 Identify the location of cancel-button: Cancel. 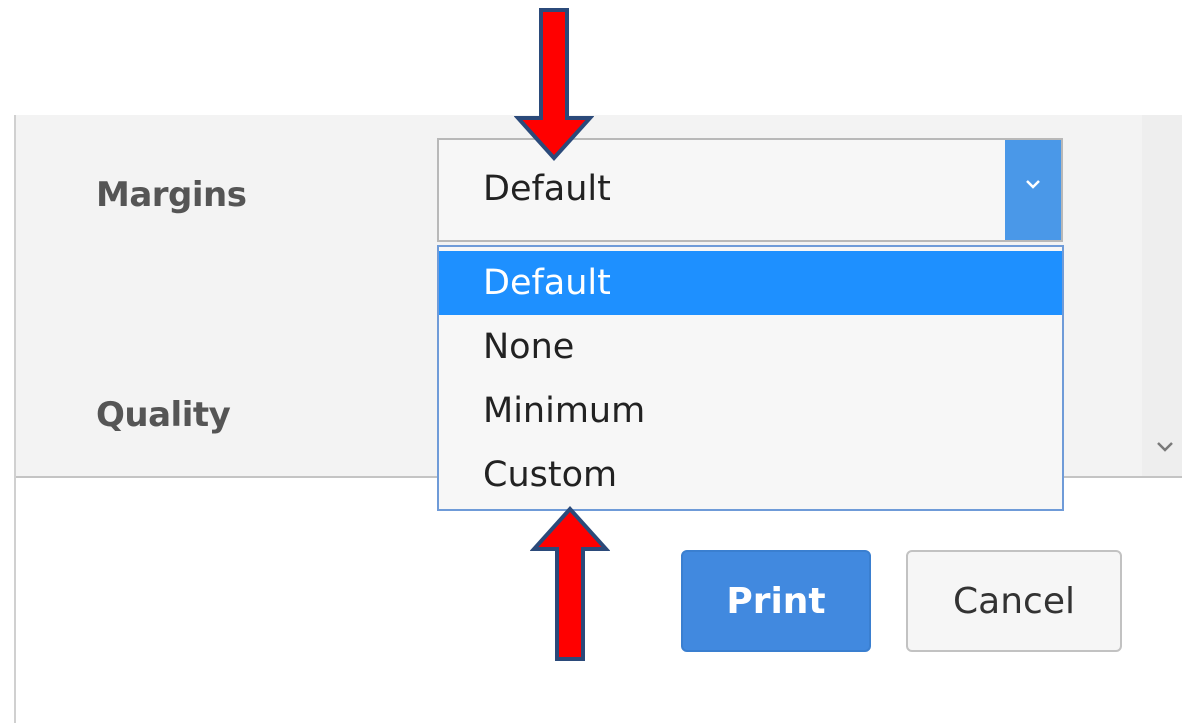
(1014, 601).